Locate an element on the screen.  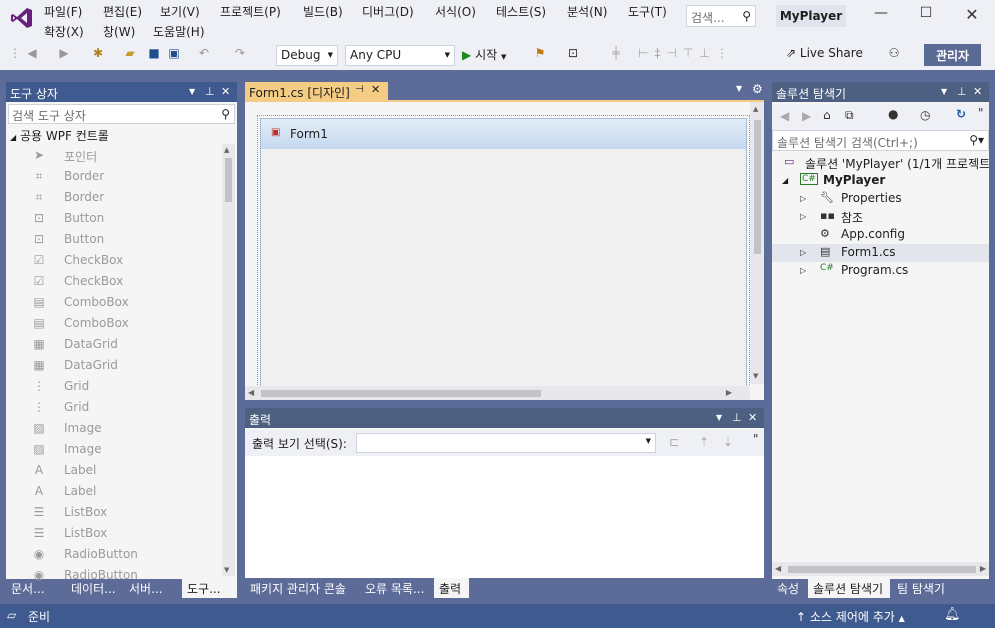
output-tab-2: 출력 is located at coordinates (451, 588).